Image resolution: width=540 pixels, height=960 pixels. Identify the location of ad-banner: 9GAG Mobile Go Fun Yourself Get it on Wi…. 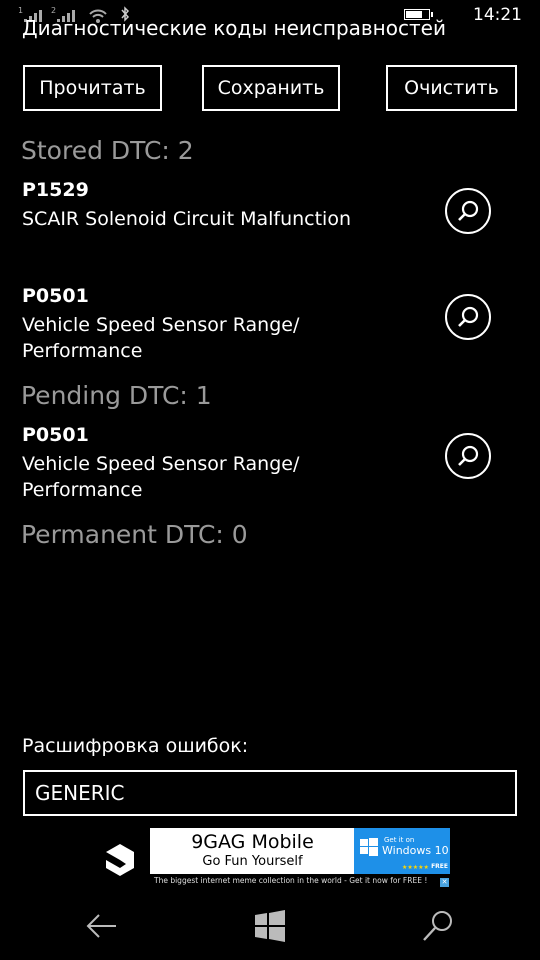
(276, 858).